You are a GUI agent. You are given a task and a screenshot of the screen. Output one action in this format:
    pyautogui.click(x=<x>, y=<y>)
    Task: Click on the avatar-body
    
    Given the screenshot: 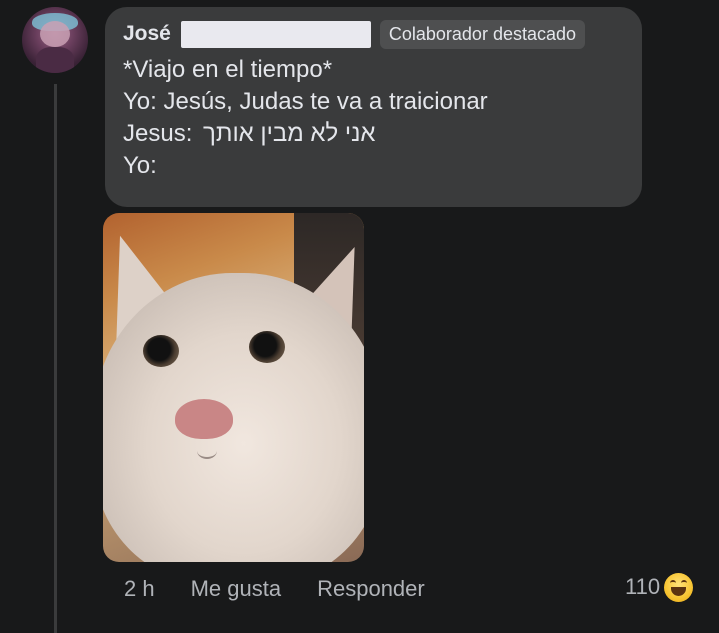 What is the action you would take?
    pyautogui.click(x=55, y=60)
    